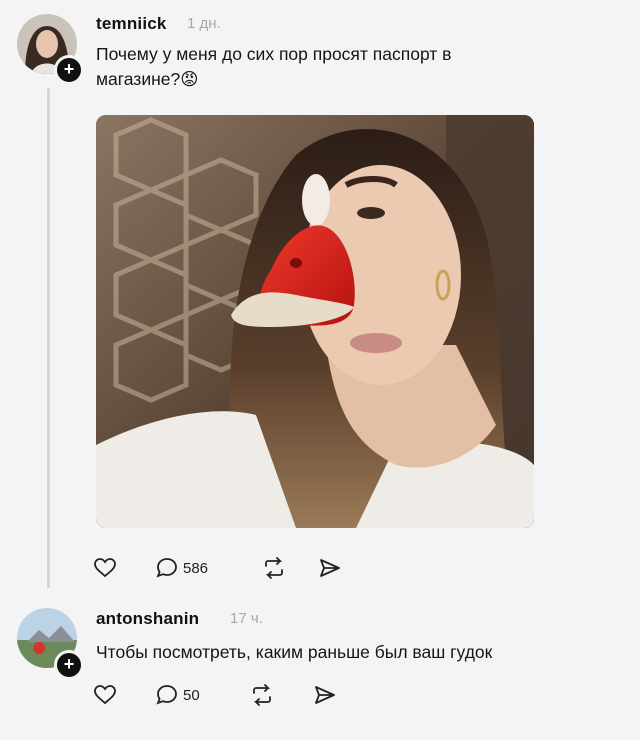 Image resolution: width=640 pixels, height=740 pixels. I want to click on reply-comment-button: 50, so click(177, 695).